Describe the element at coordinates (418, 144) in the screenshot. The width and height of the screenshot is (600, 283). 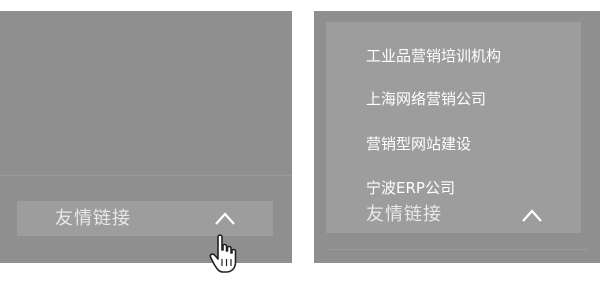
I see `menu-item-link: 营销型网站建设` at that location.